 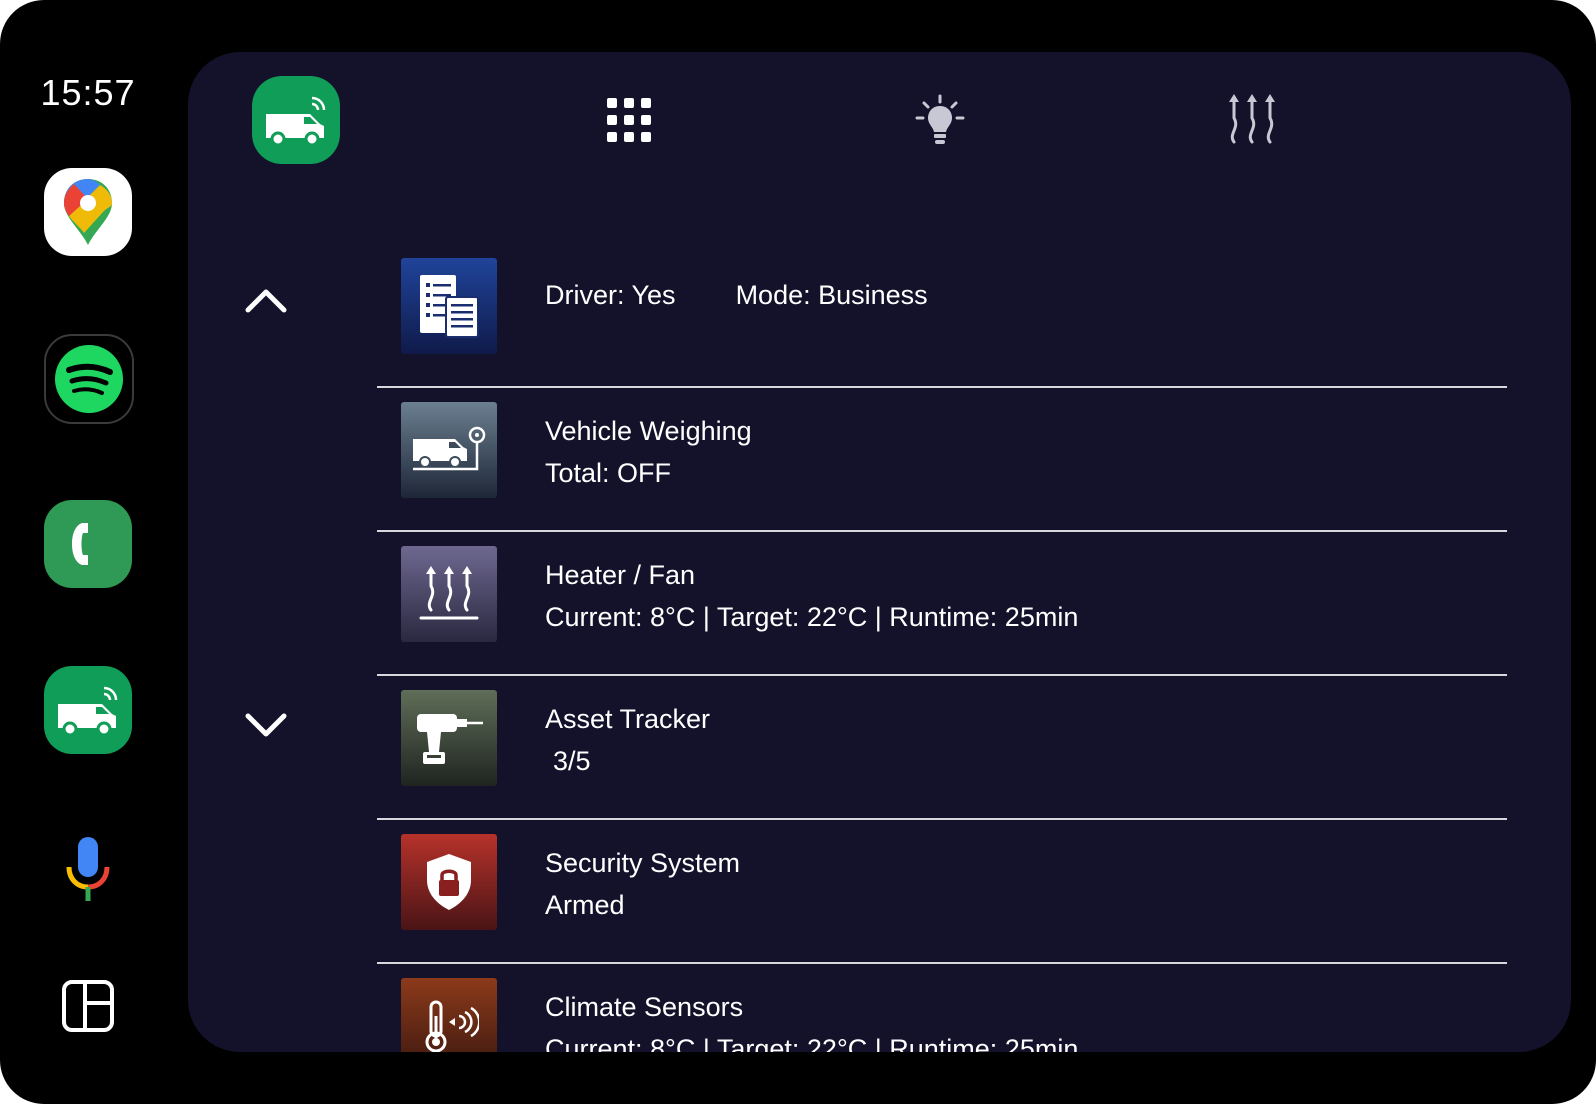 What do you see at coordinates (449, 1015) in the screenshot?
I see `thermometer-signal-icon` at bounding box center [449, 1015].